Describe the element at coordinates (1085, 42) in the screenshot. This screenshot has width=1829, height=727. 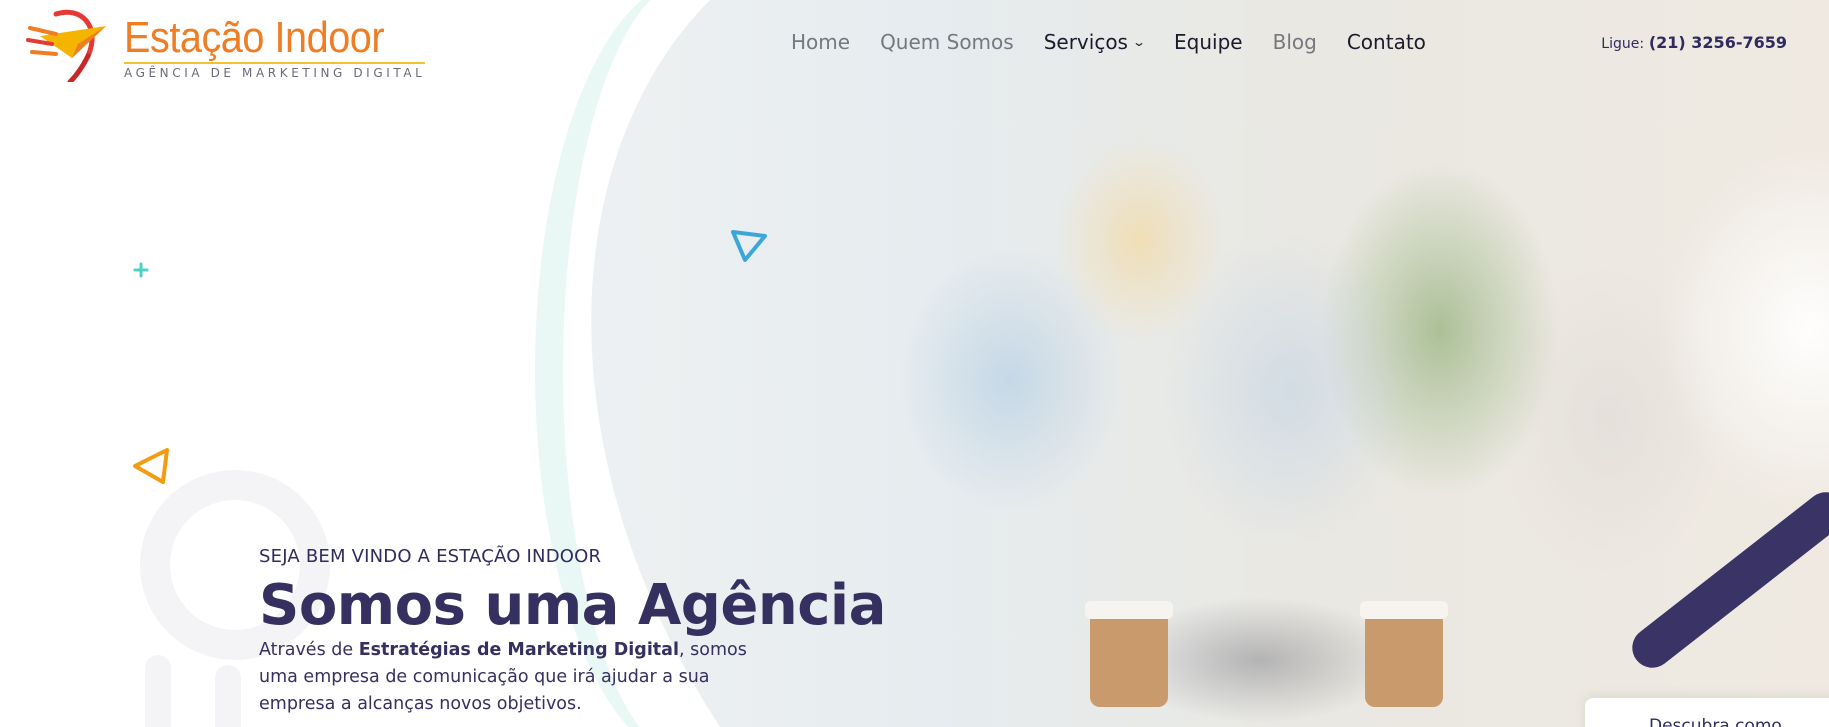
I see `nav-servicos-label: Serviços` at that location.